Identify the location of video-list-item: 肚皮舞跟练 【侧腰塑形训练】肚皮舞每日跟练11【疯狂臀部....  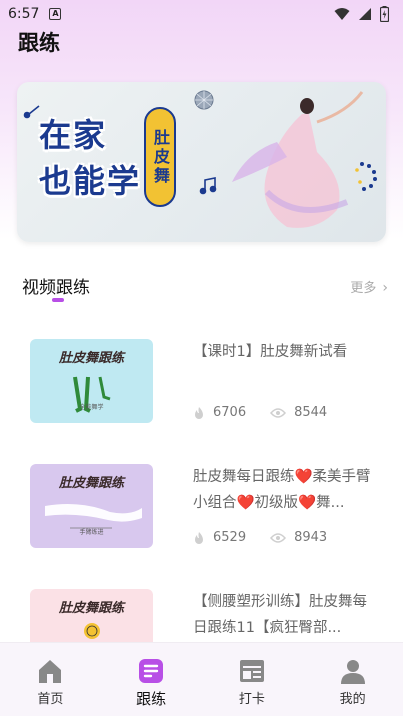
(202, 615).